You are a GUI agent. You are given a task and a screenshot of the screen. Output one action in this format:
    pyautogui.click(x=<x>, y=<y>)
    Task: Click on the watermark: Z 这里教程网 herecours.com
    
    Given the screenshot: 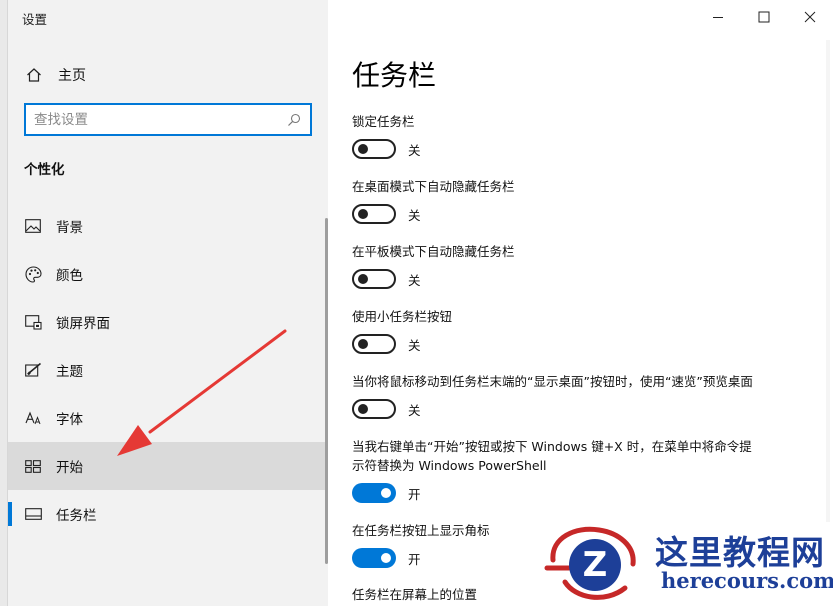 What is the action you would take?
    pyautogui.click(x=688, y=564)
    